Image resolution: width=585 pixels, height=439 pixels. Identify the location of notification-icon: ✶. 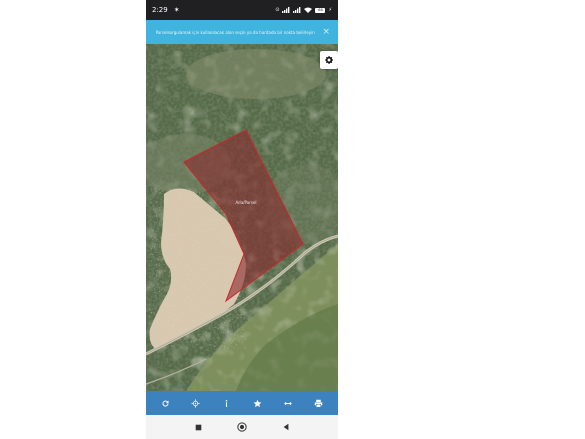
(176, 10).